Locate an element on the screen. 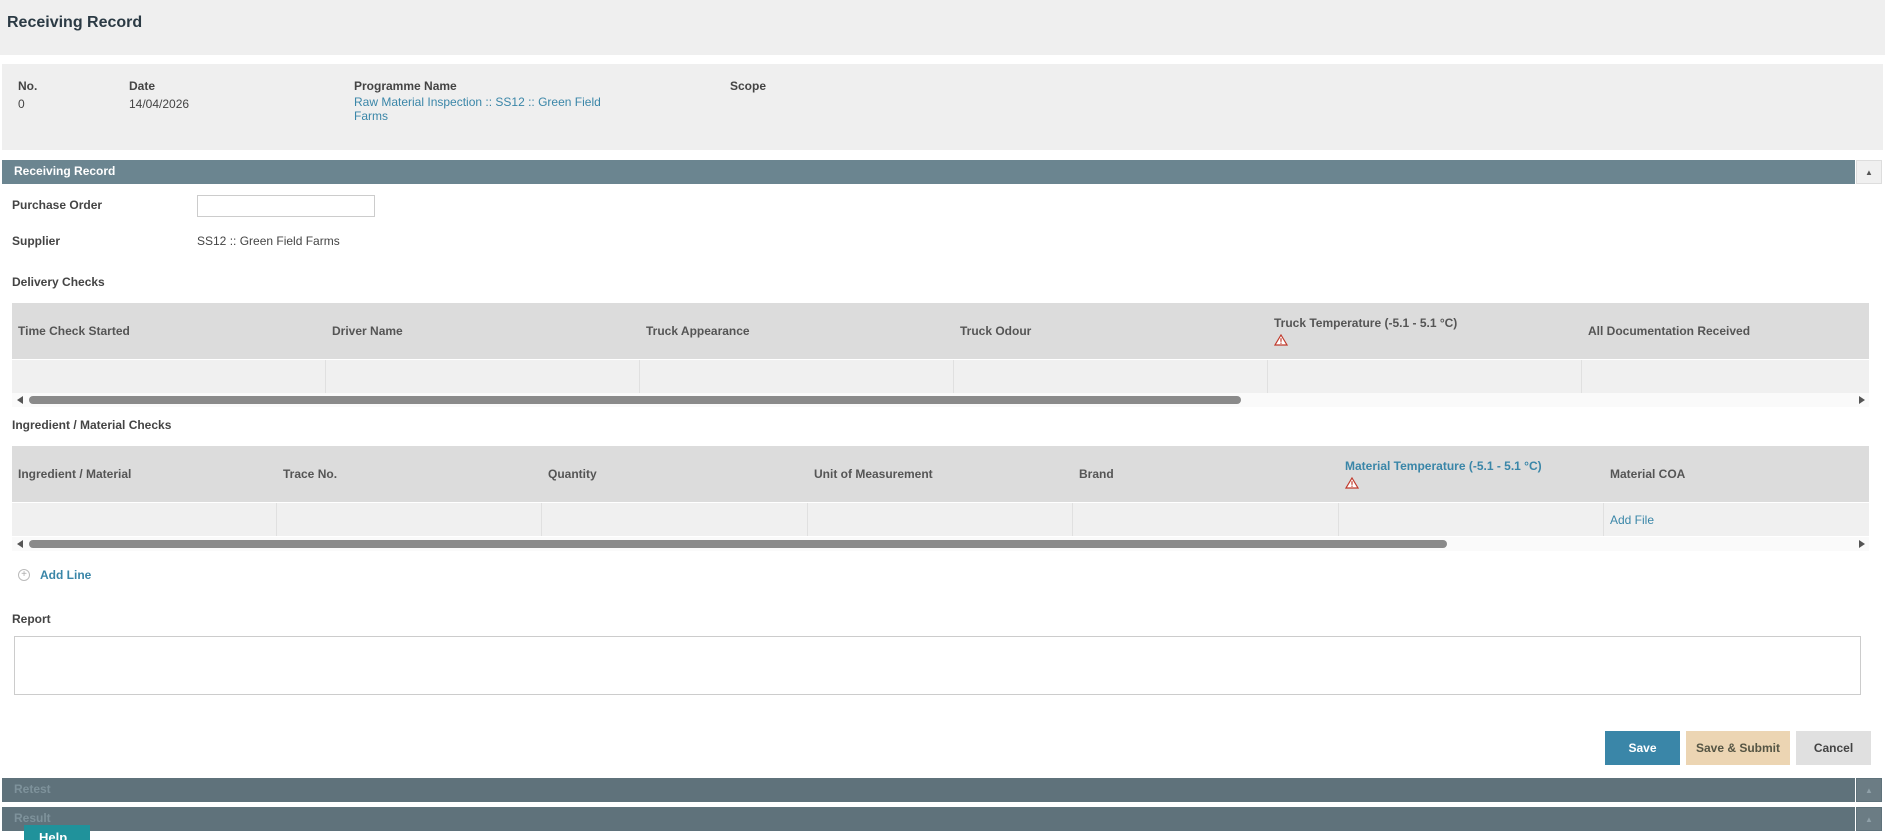 This screenshot has width=1885, height=840. column-header-truck-odour: Truck Odour is located at coordinates (996, 331).